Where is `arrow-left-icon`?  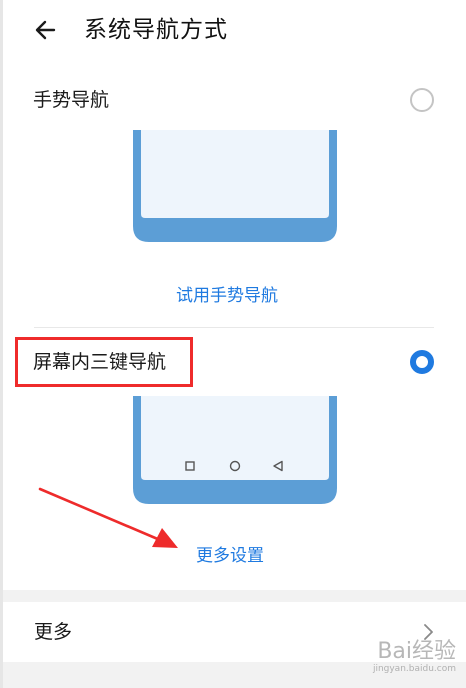
arrow-left-icon is located at coordinates (45, 30).